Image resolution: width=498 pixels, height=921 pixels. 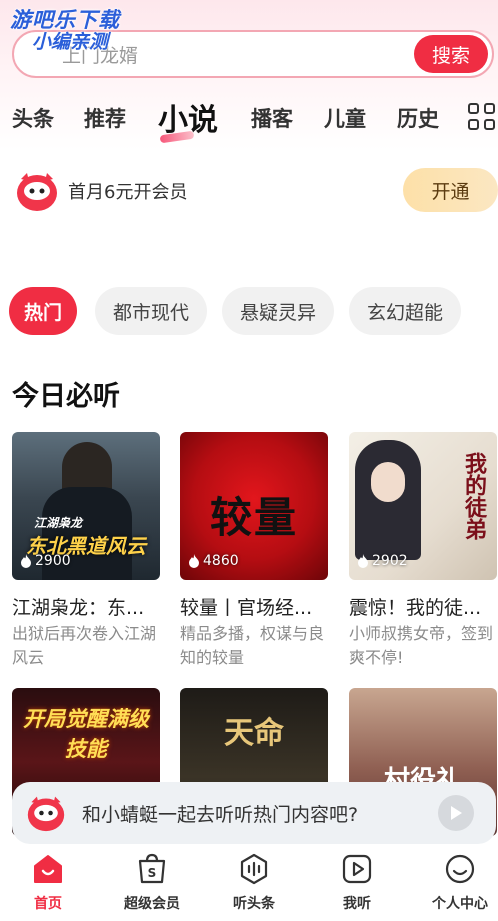 What do you see at coordinates (249, 191) in the screenshot?
I see `vip-promo-row: 首月6元开会员 开通` at bounding box center [249, 191].